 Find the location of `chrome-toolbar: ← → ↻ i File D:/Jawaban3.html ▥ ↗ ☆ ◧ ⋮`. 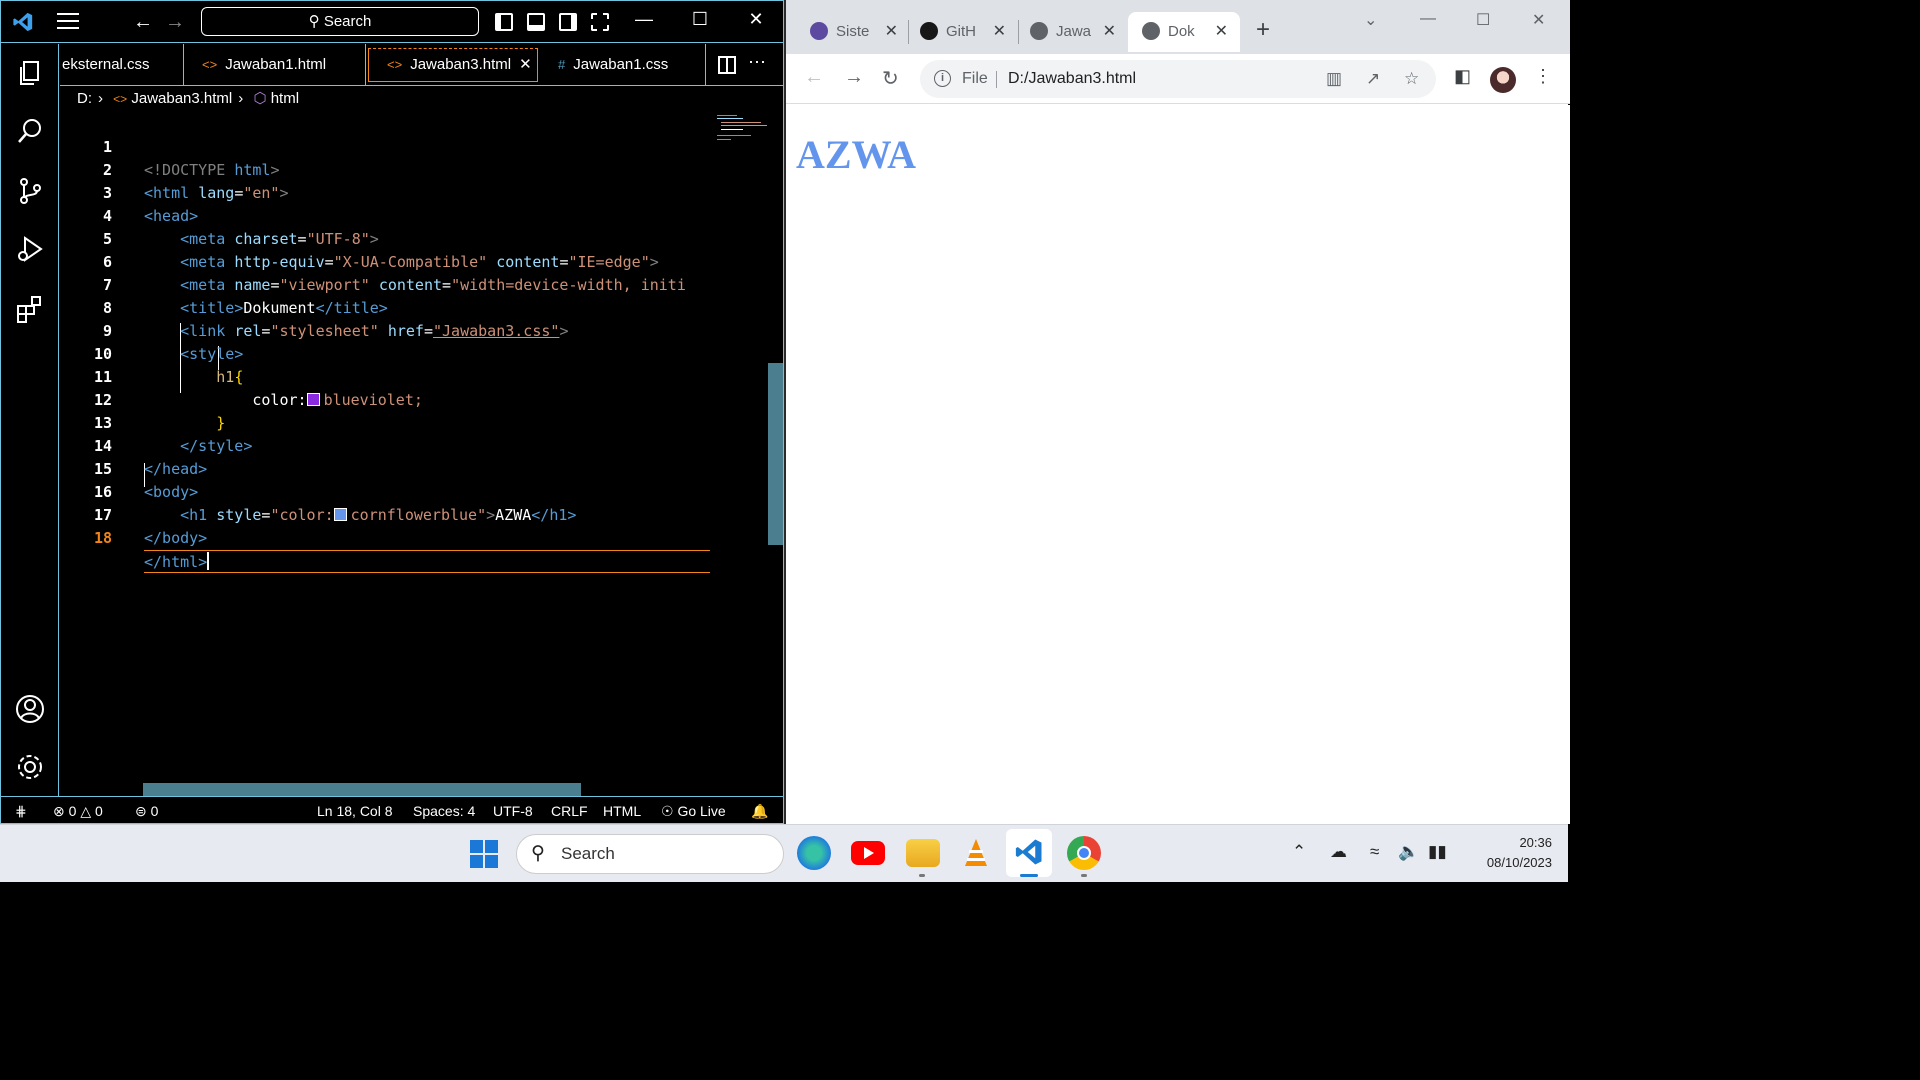

chrome-toolbar: ← → ↻ i File D:/Jawaban3.html ▥ ↗ ☆ ◧ ⋮ is located at coordinates (1178, 79).